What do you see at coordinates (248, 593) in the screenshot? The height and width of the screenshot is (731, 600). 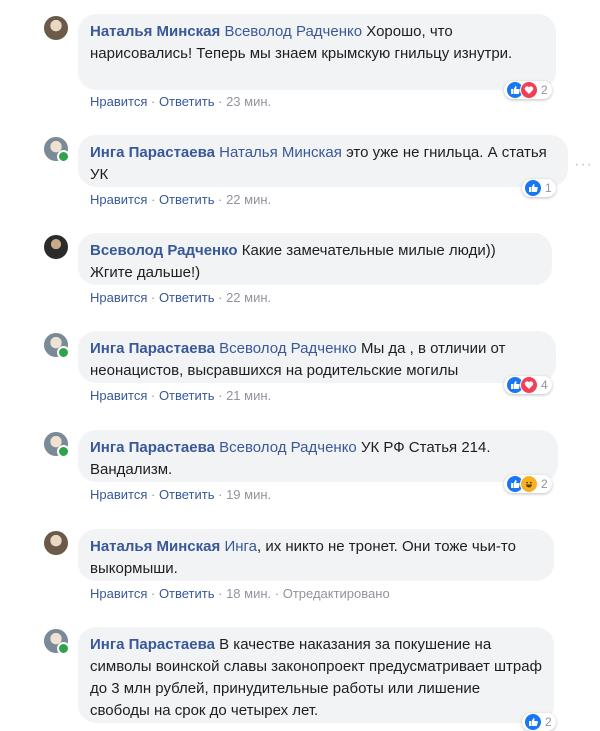 I see `timestamp: 18 мин.` at bounding box center [248, 593].